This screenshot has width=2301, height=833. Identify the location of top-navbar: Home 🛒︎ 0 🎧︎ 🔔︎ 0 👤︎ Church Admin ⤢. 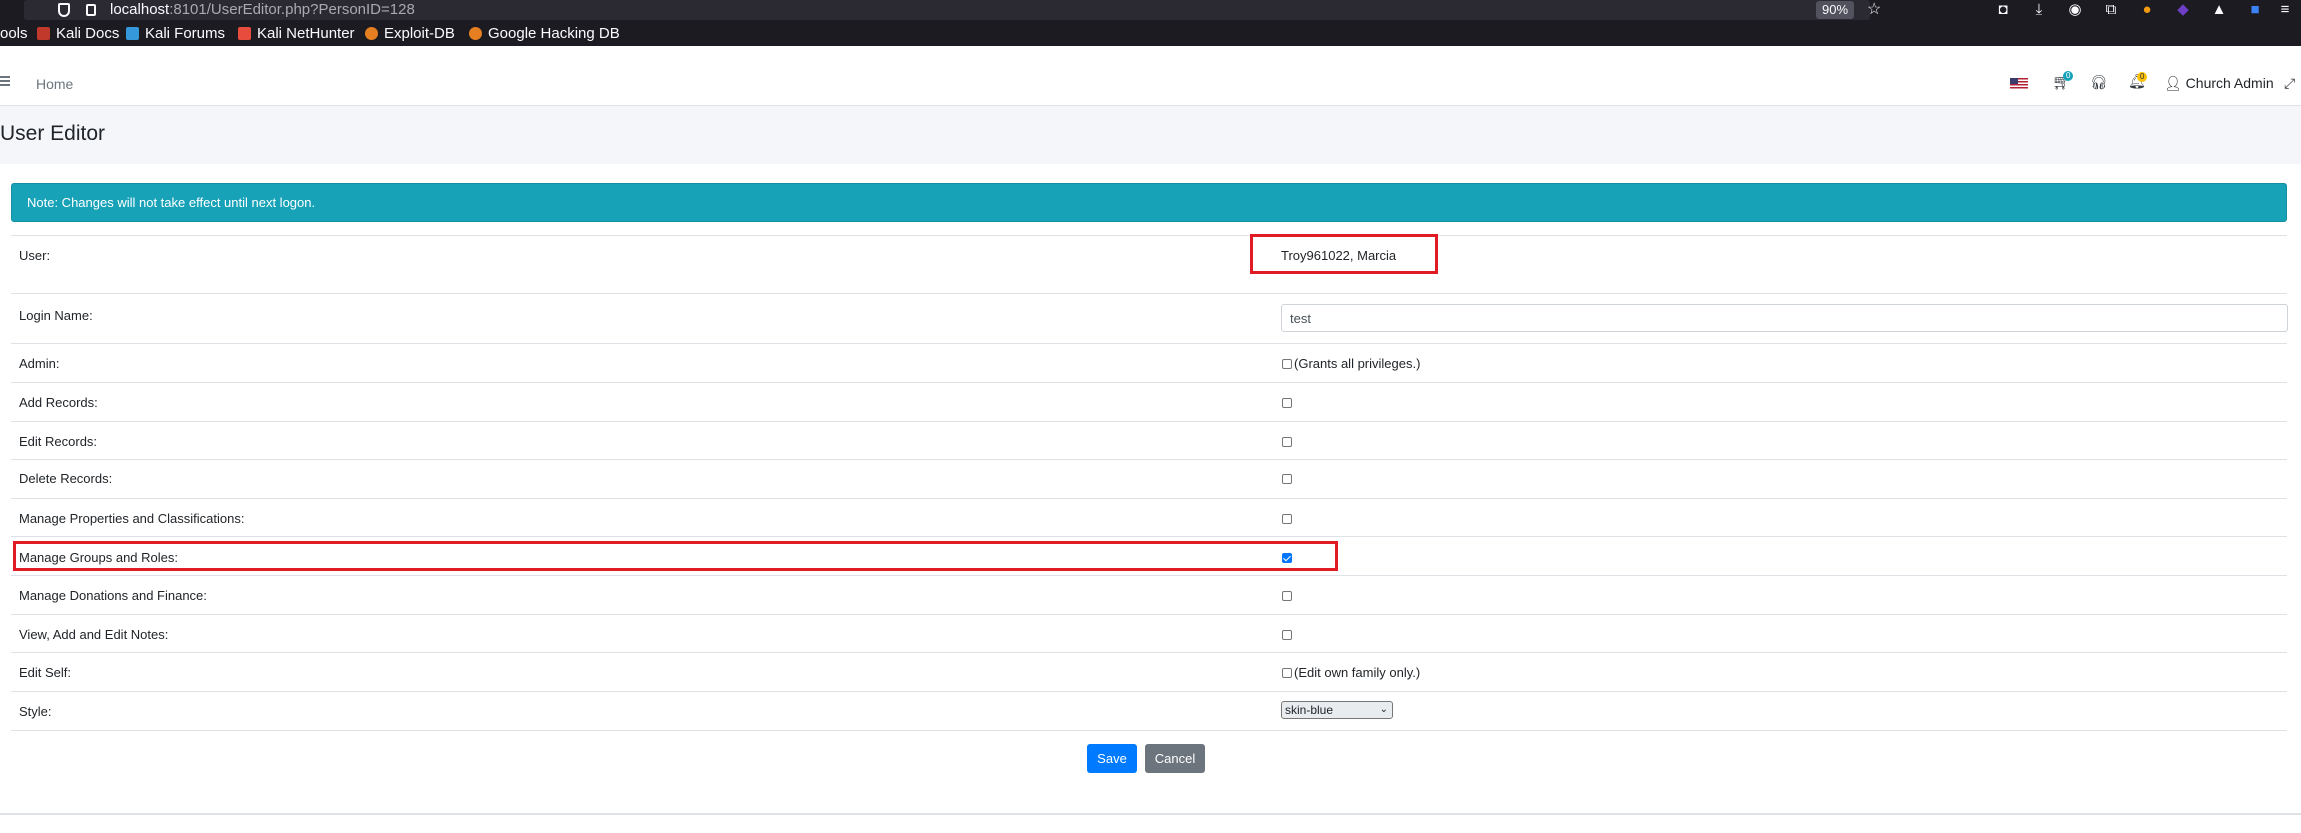
(1150, 84).